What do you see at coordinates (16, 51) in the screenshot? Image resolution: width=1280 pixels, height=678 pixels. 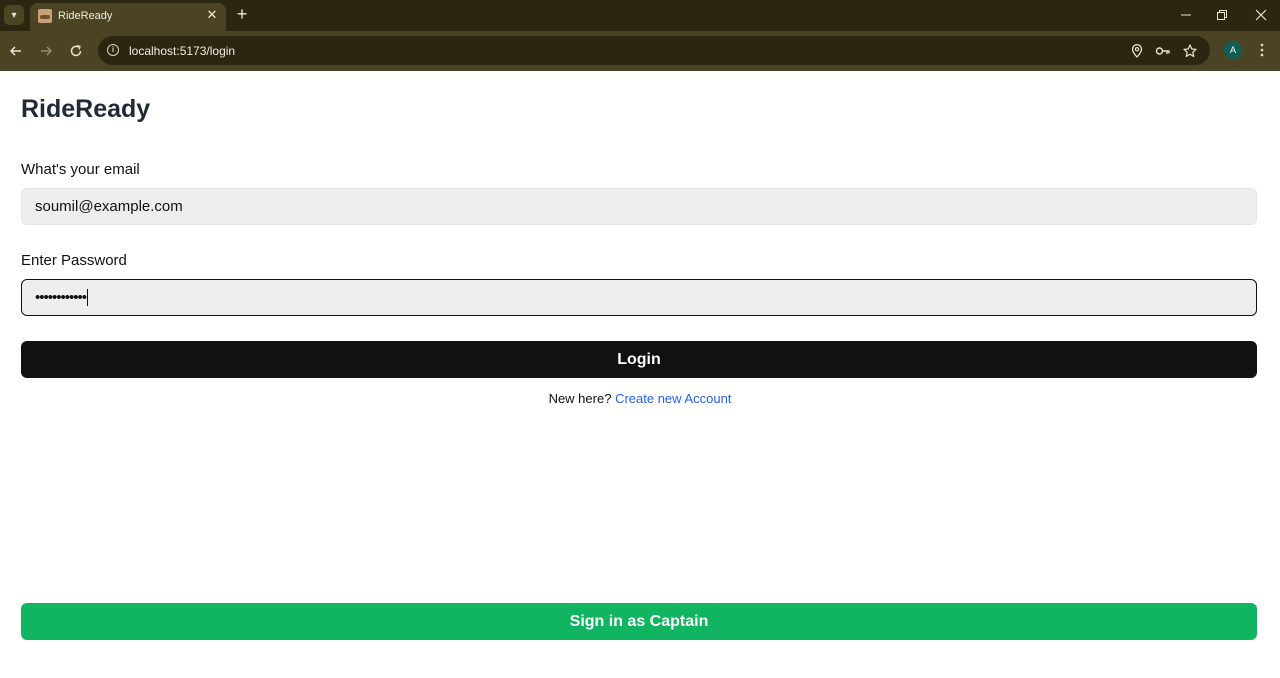 I see `back-arrow-icon` at bounding box center [16, 51].